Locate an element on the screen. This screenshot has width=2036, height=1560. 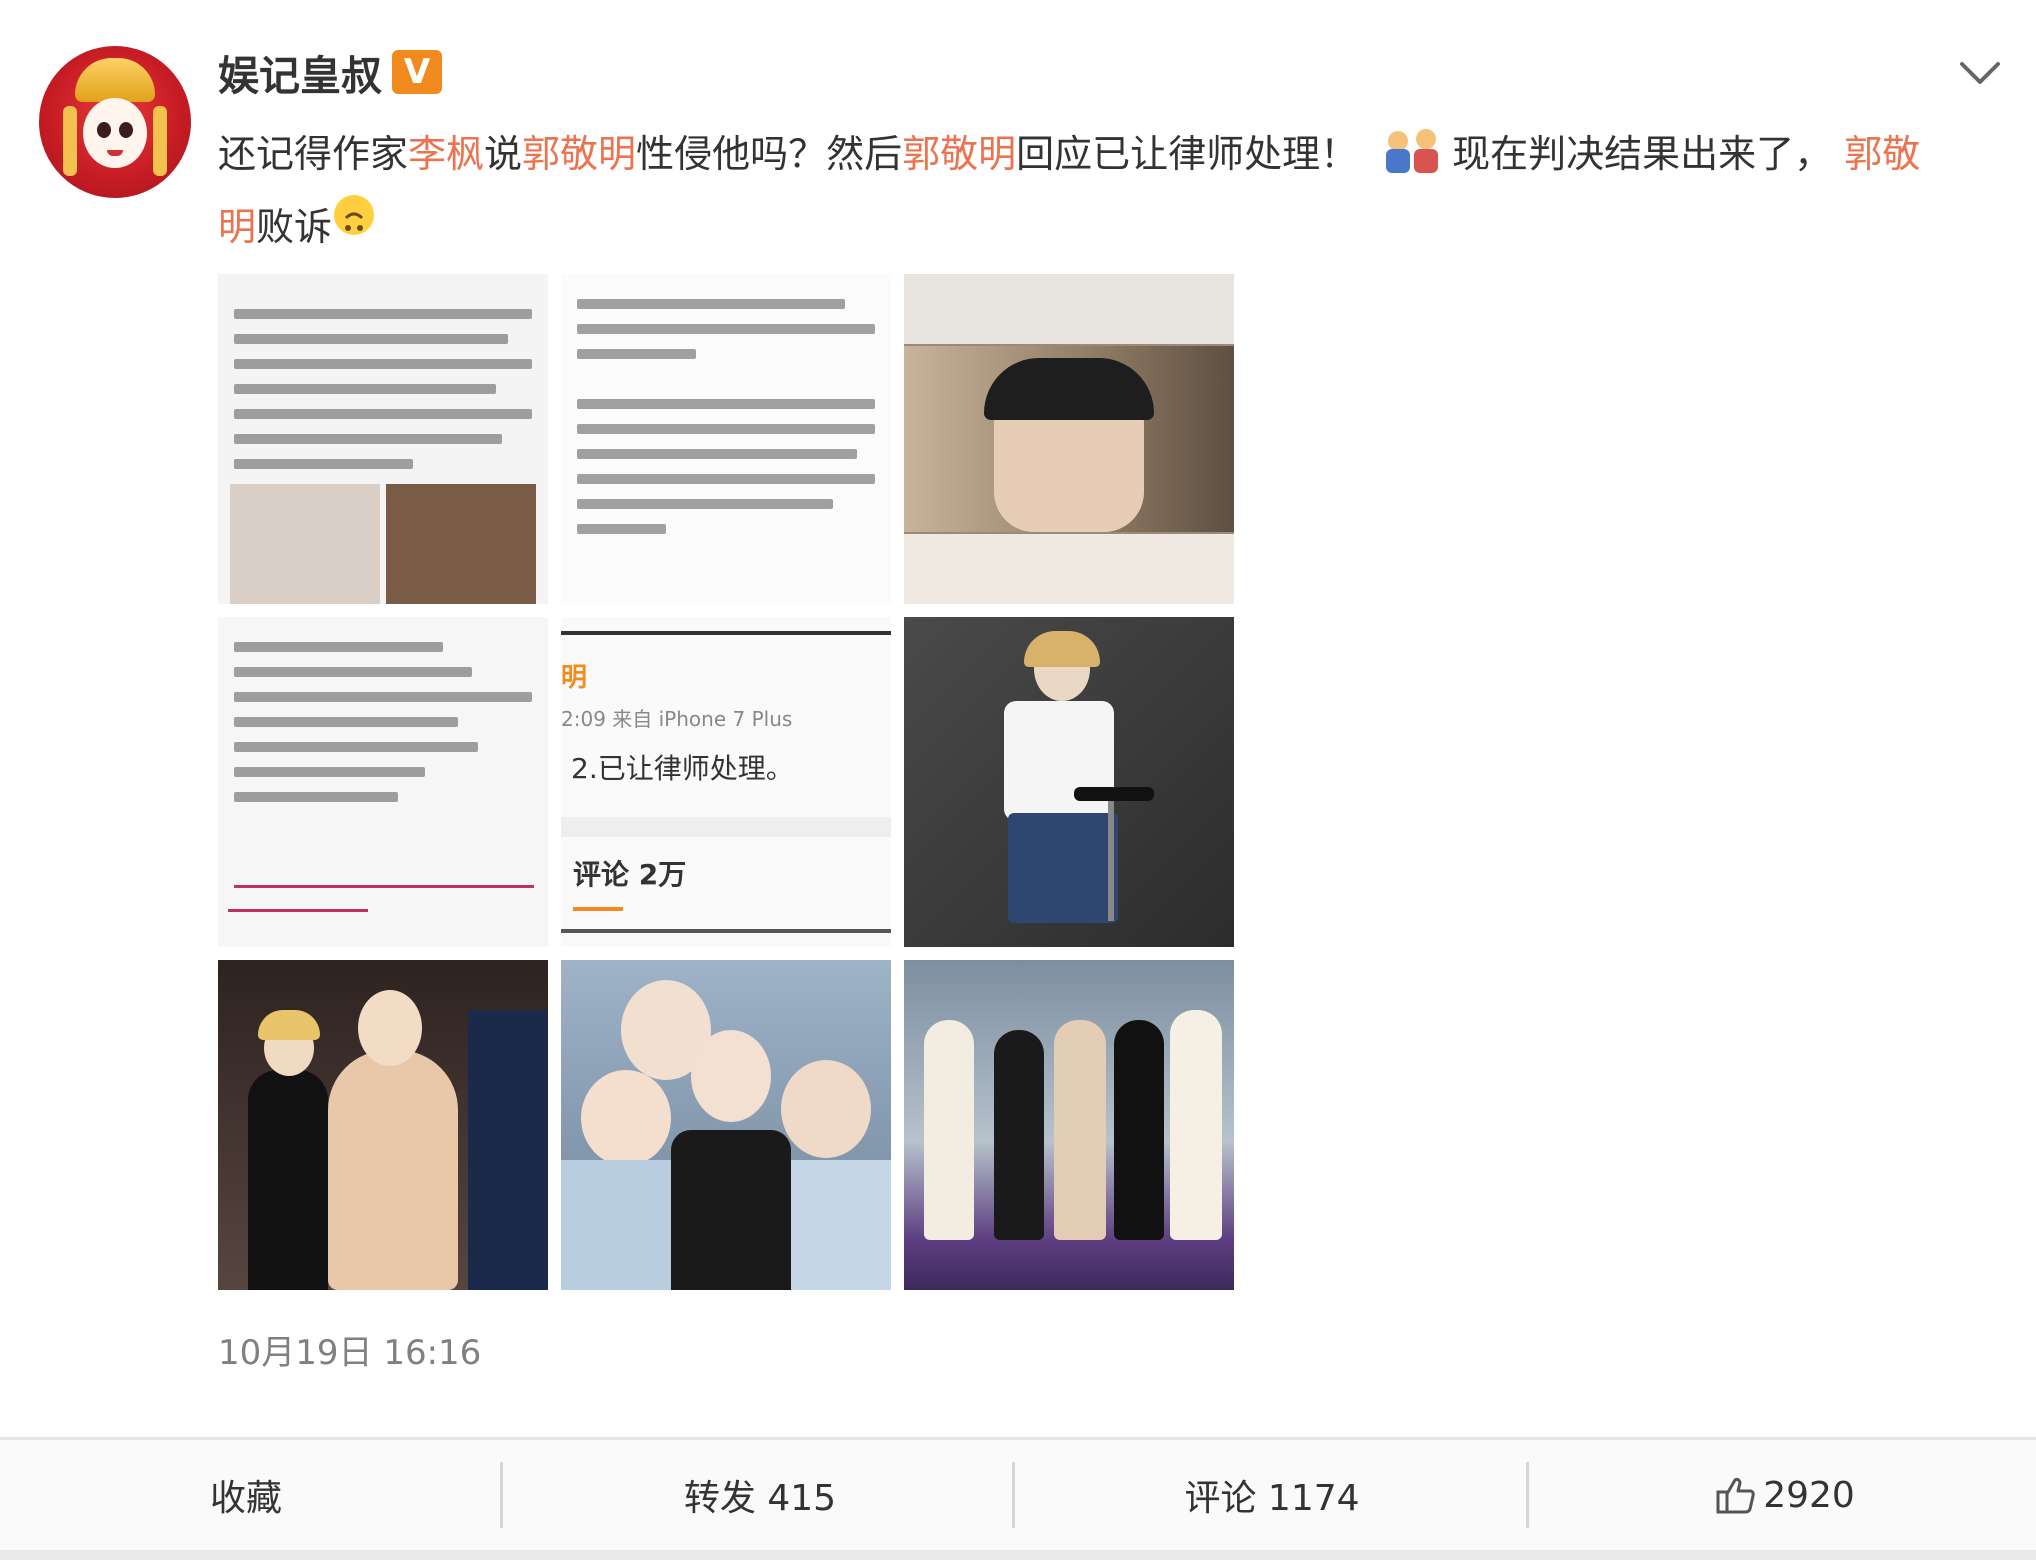
post-text-segment: 还记得作家 is located at coordinates (313, 154).